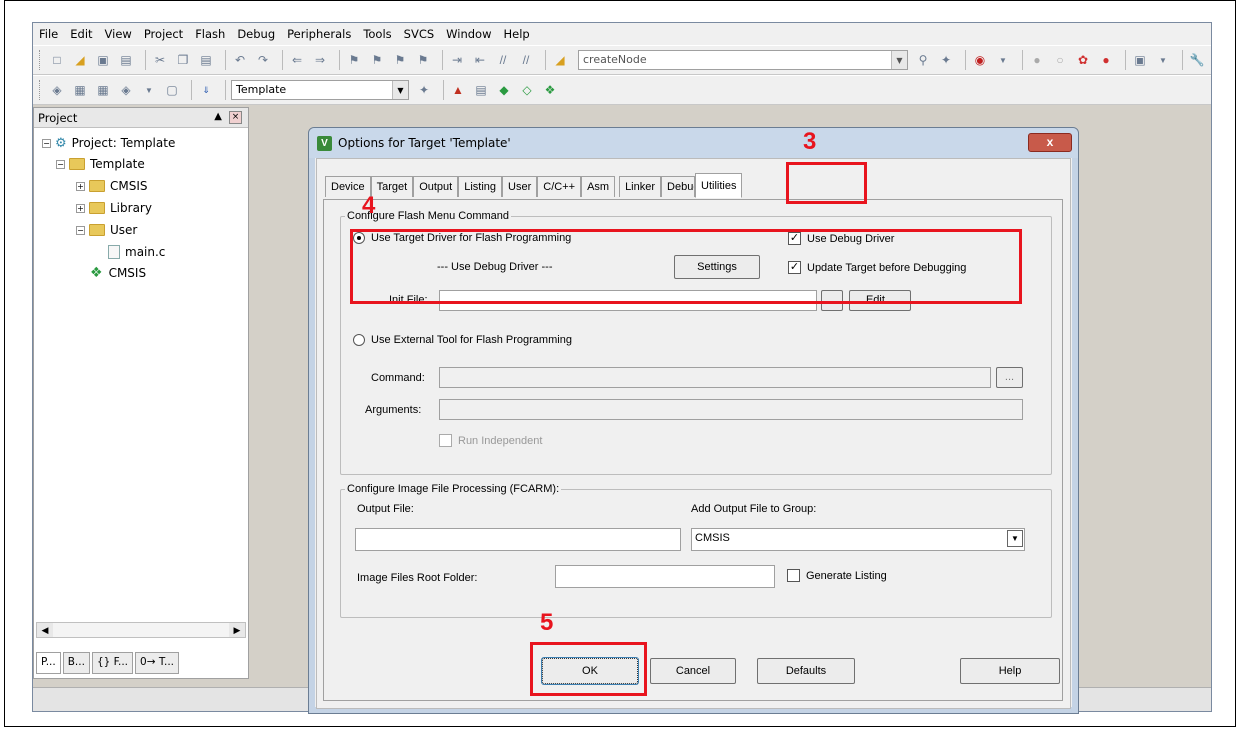  I want to click on project-horizontal-scrollbar: ◀ ▶, so click(141, 630).